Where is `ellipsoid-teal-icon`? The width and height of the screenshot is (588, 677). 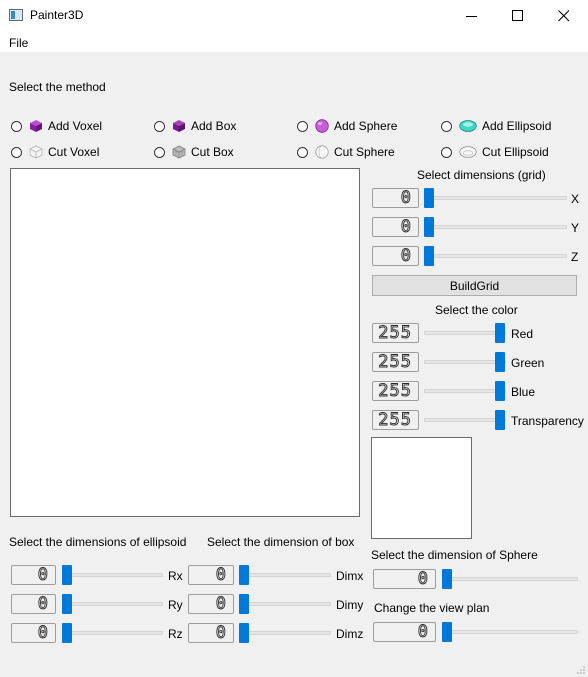
ellipsoid-teal-icon is located at coordinates (468, 126).